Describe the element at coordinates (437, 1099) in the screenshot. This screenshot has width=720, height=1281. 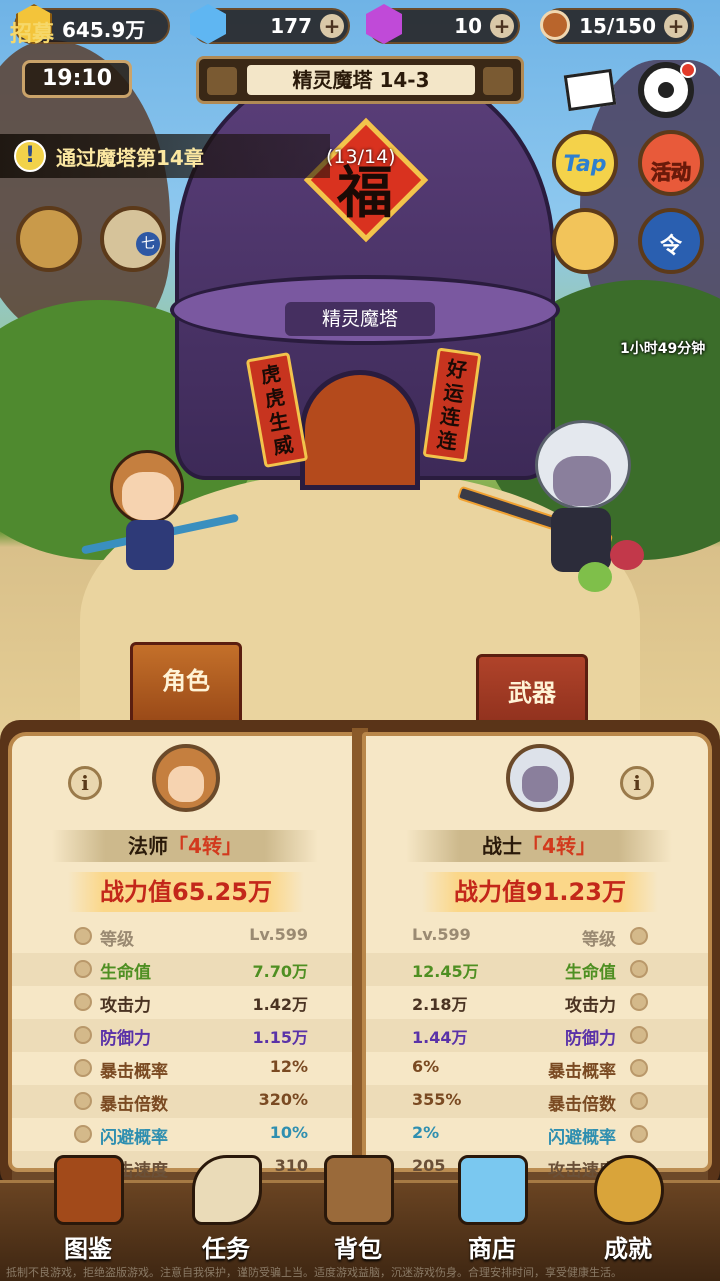
I see `stat-value: 355%` at that location.